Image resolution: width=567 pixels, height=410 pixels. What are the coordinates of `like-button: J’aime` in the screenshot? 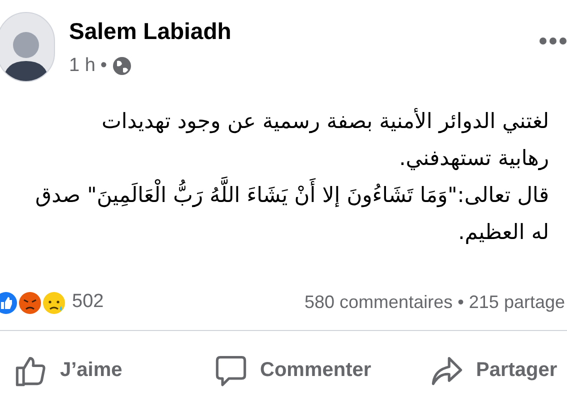 It's located at (68, 370).